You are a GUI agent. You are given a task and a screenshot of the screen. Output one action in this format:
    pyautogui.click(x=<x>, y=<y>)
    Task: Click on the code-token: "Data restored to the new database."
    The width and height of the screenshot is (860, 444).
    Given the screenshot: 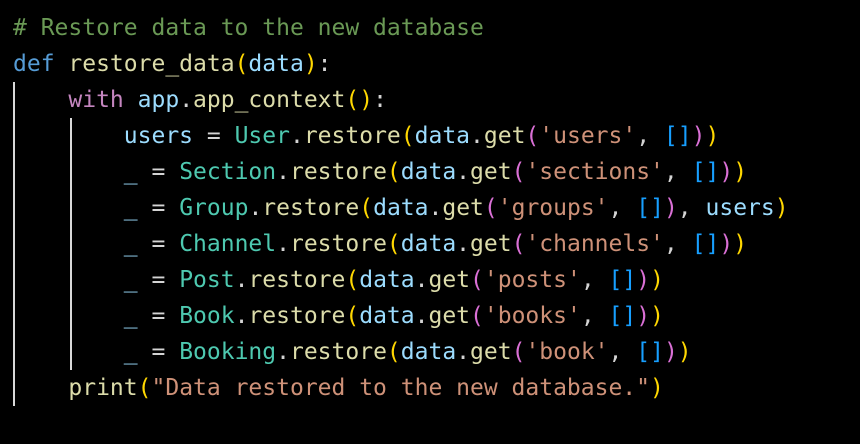 What is the action you would take?
    pyautogui.click(x=401, y=388)
    